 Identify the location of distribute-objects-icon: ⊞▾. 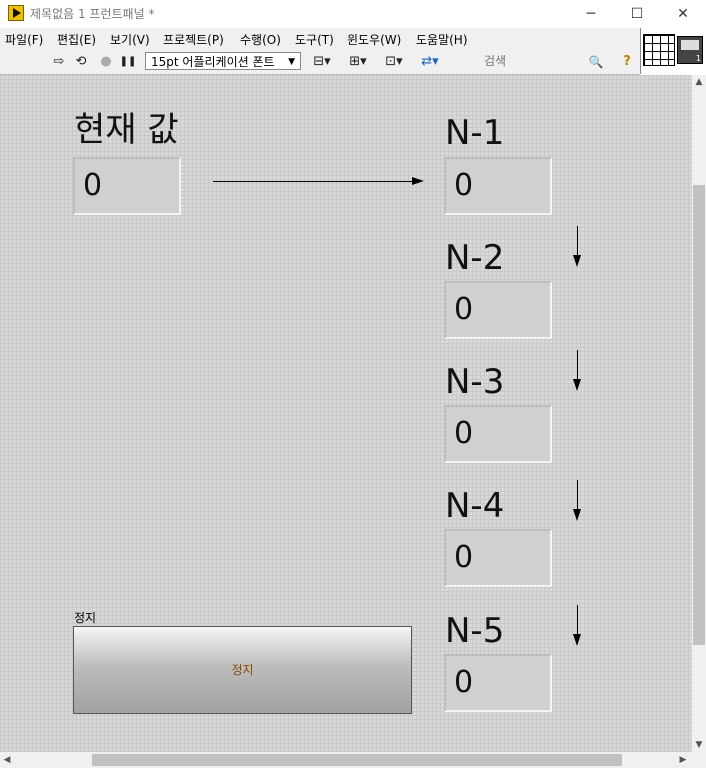
(358, 62).